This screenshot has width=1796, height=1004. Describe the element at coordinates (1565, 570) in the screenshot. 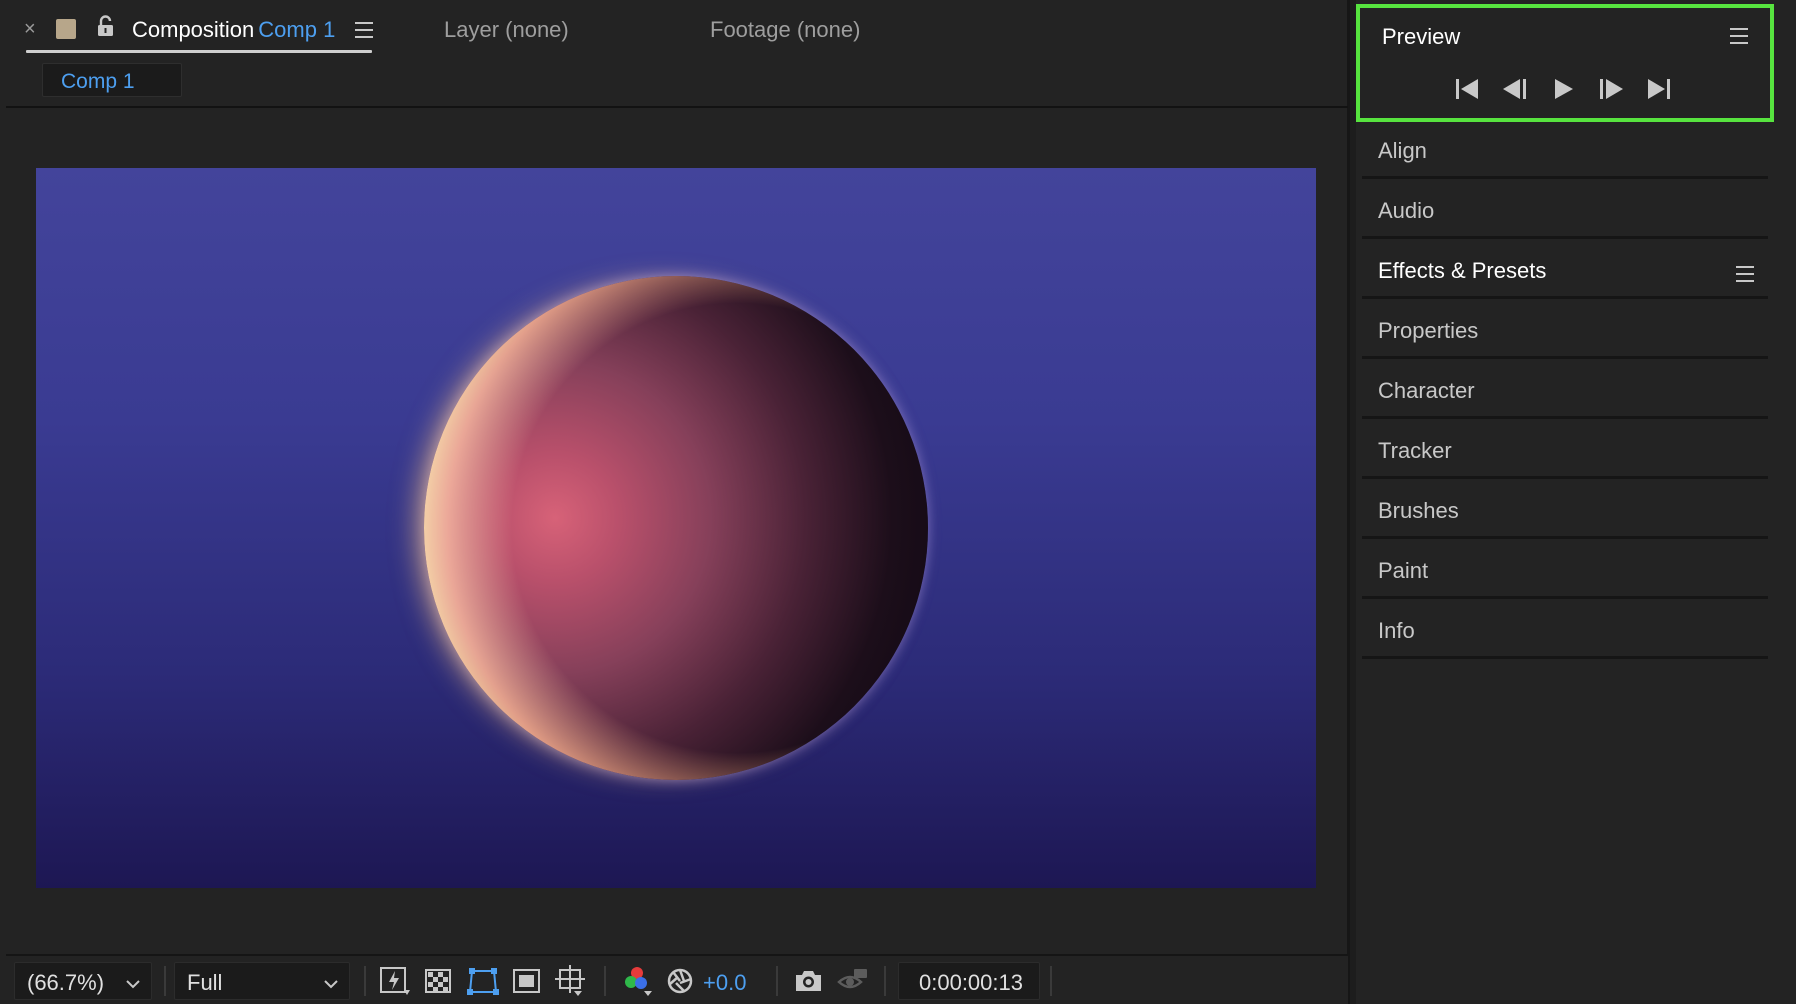

I see `panel-row-paint: Paint` at that location.